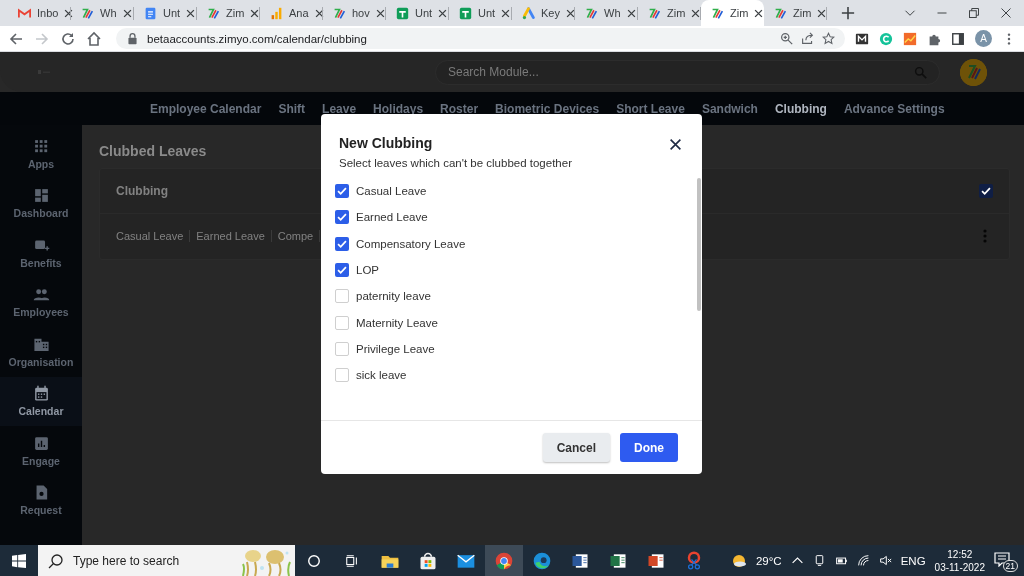  What do you see at coordinates (397, 322) in the screenshot?
I see `option-label: Maternity Leave` at bounding box center [397, 322].